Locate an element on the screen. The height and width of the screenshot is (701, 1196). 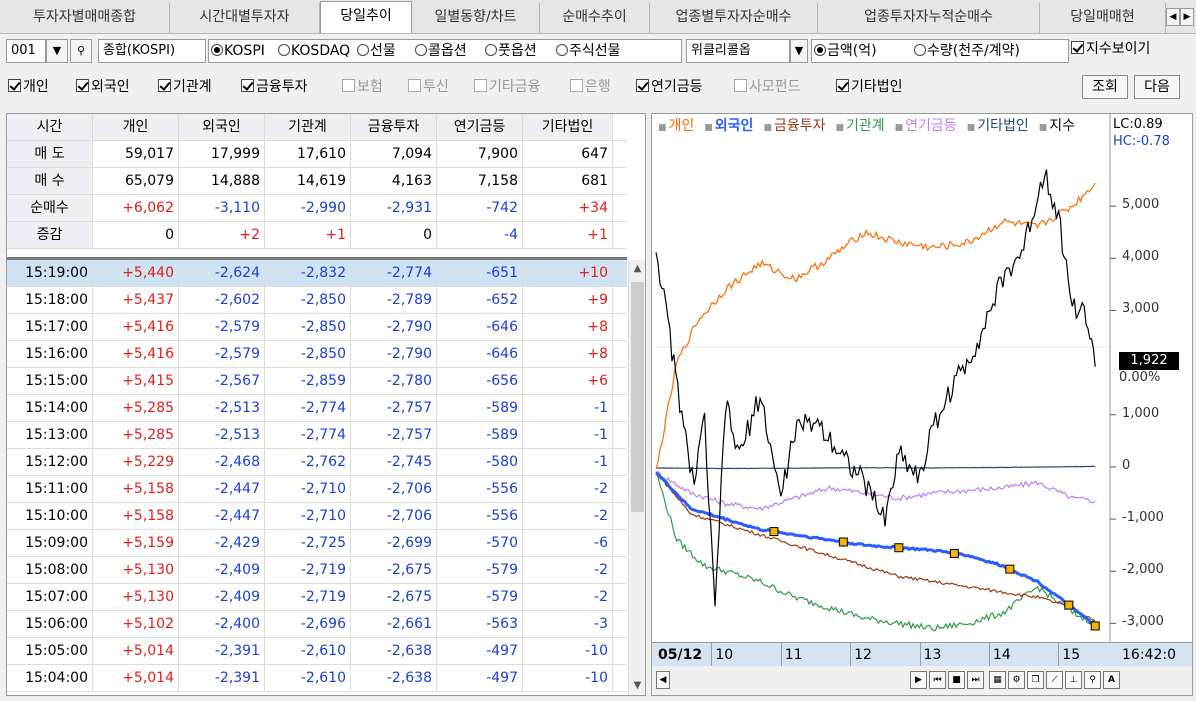
check-individual: 개인 is located at coordinates (28, 87).